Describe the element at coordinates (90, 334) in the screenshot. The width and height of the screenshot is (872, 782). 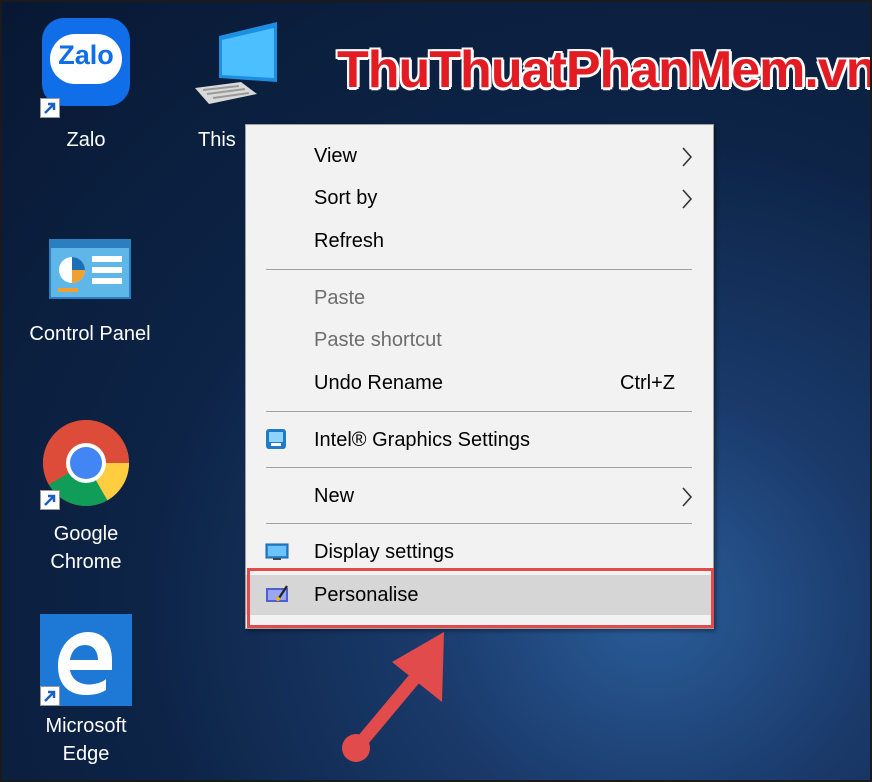
I see `desktop-icon-label: Control Panel` at that location.